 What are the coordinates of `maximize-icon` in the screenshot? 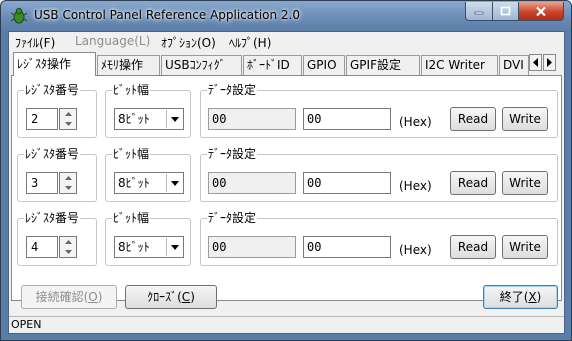 It's located at (505, 11).